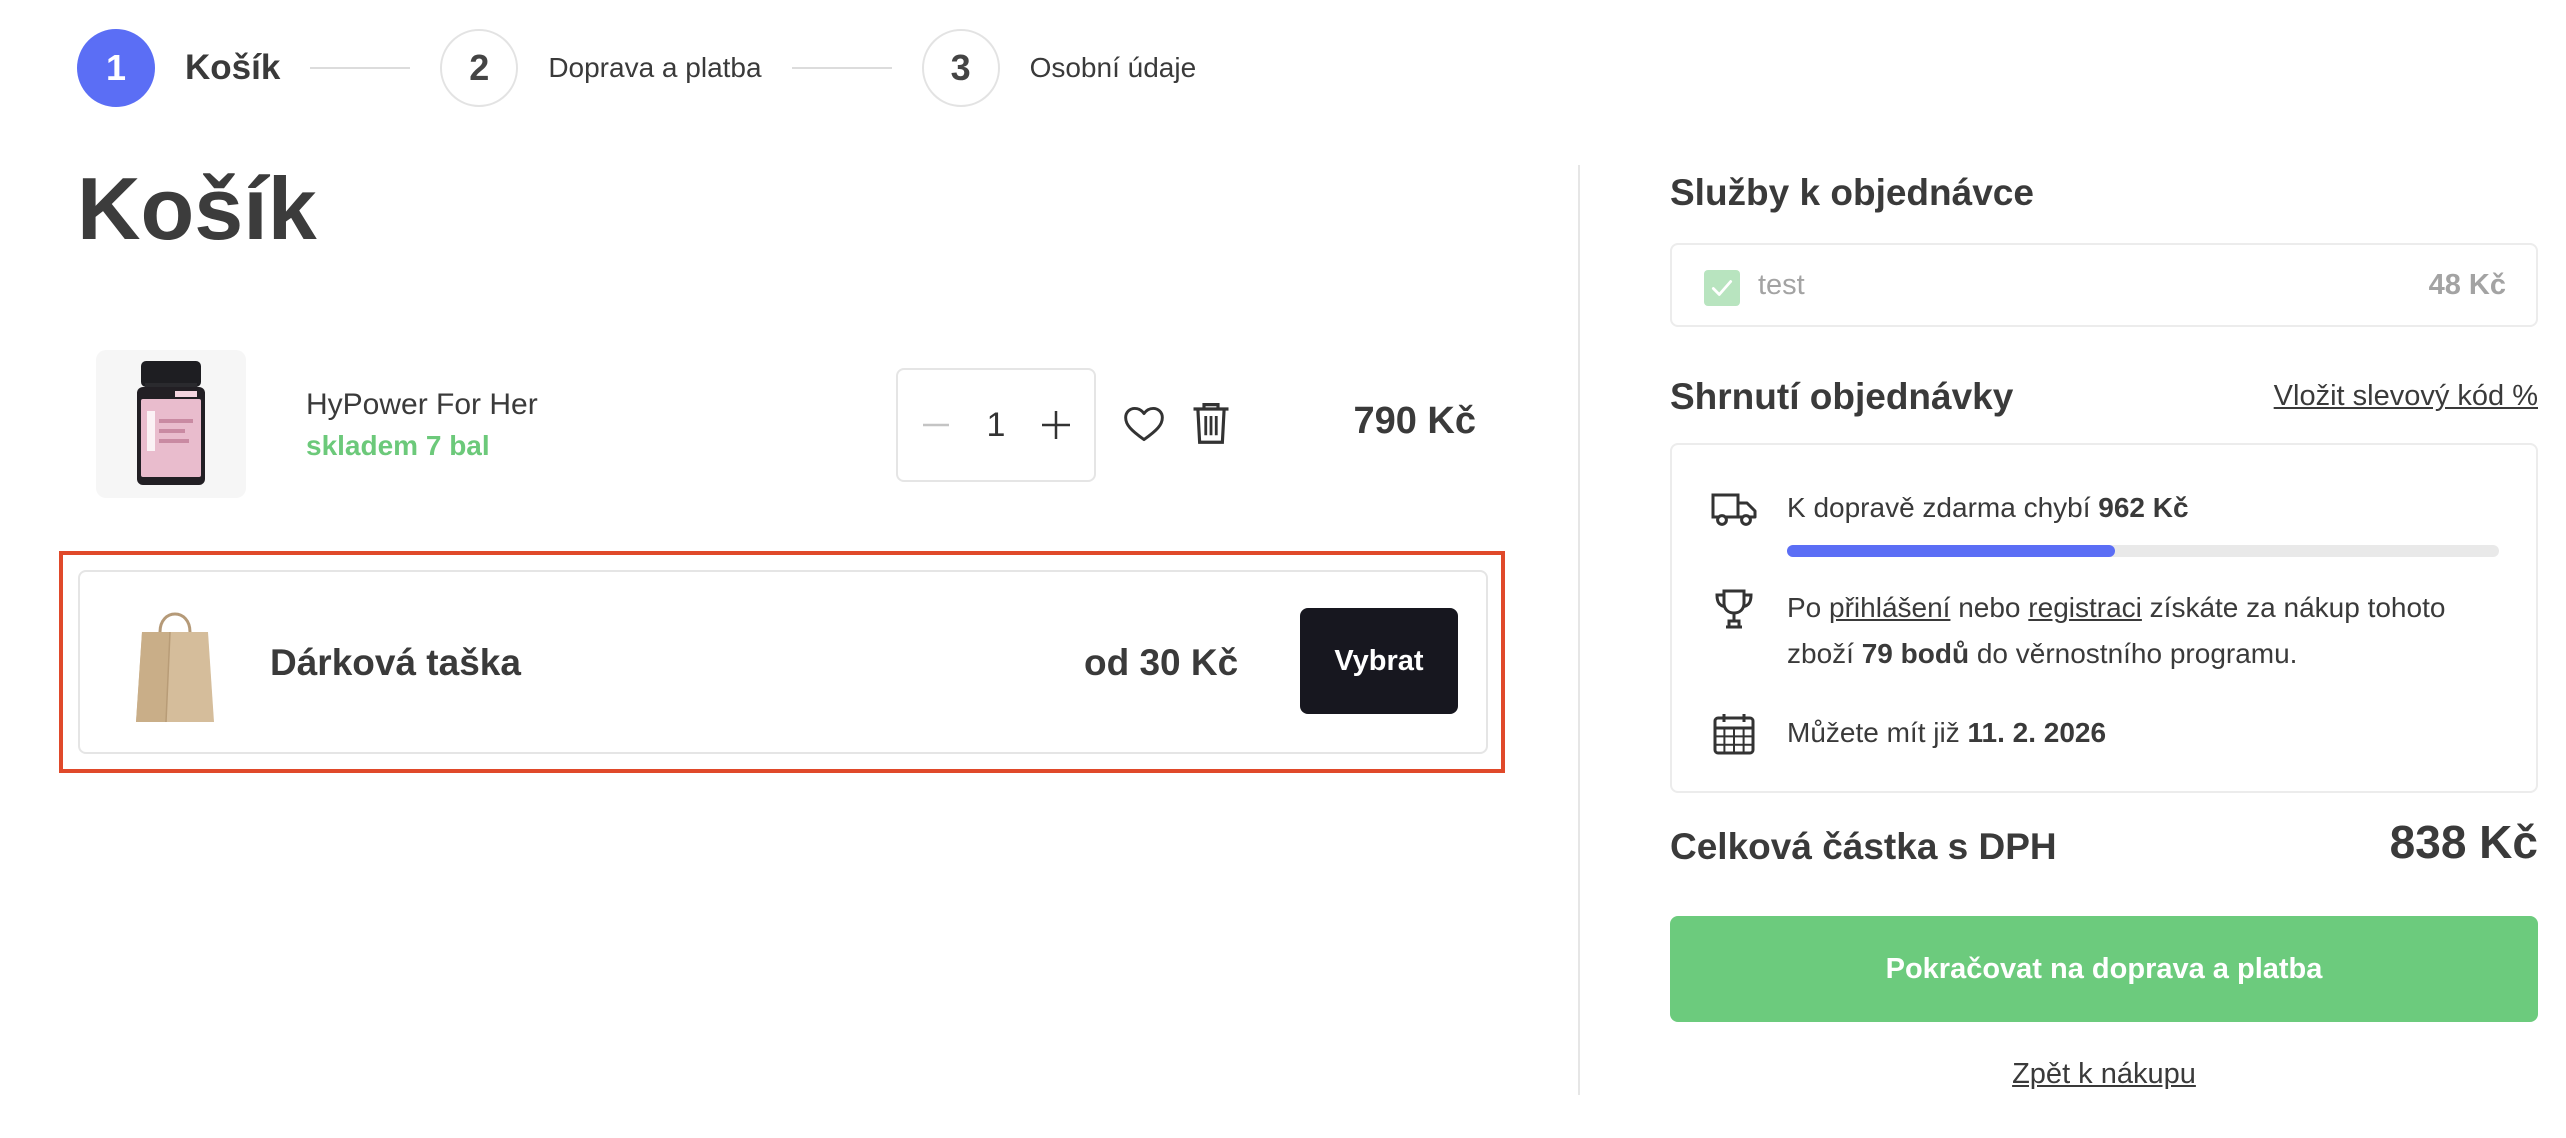 Image resolution: width=2566 pixels, height=1138 pixels. What do you see at coordinates (1943, 507) in the screenshot?
I see `free-shipping-prefix: K dopravě zdarma chybí` at bounding box center [1943, 507].